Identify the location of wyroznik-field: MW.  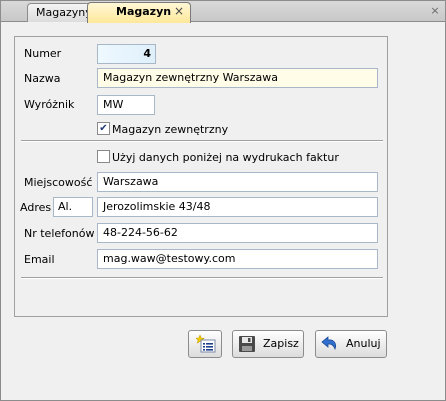
(126, 105).